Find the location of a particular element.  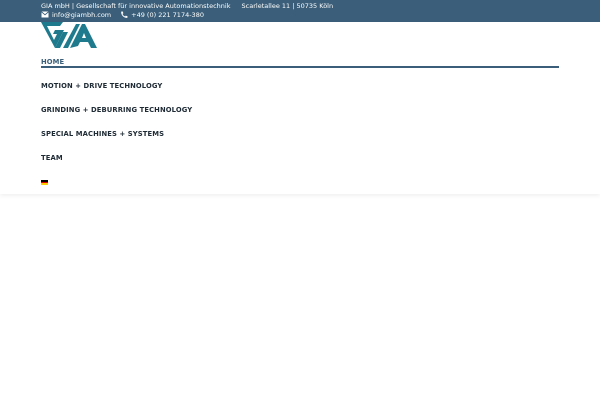

phone-icon is located at coordinates (124, 15).